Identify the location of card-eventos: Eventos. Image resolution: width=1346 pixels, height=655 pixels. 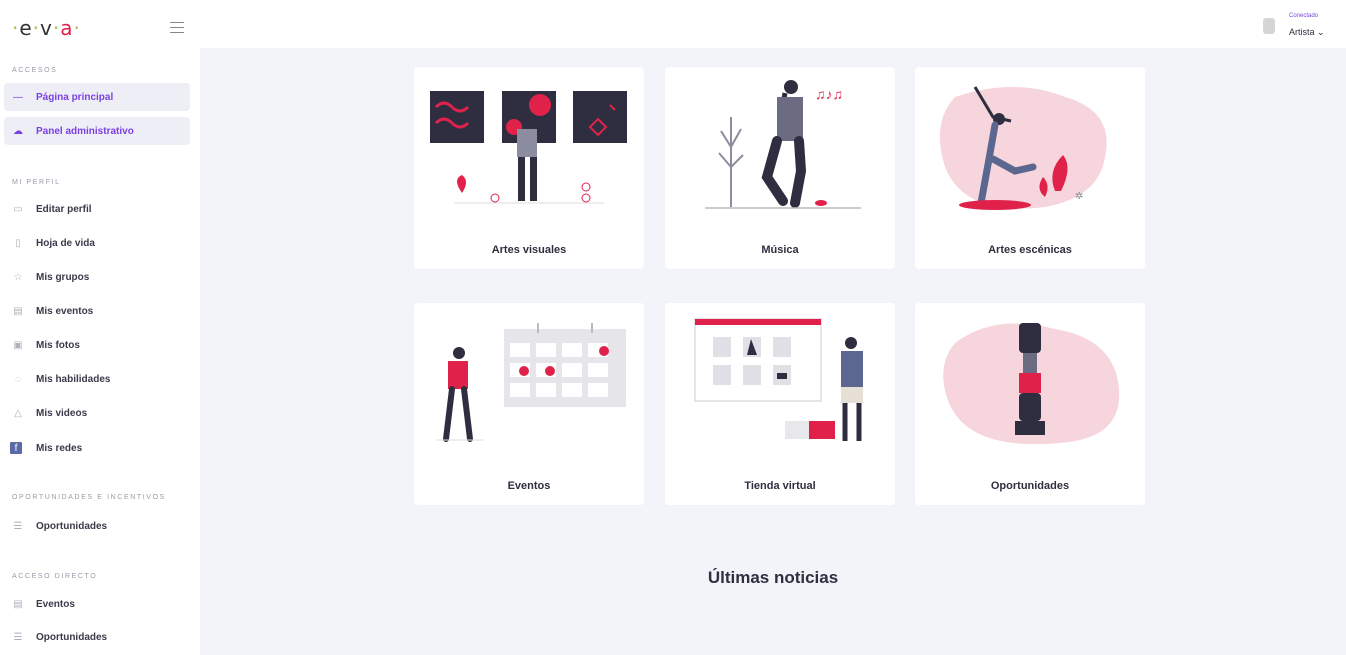
(529, 404).